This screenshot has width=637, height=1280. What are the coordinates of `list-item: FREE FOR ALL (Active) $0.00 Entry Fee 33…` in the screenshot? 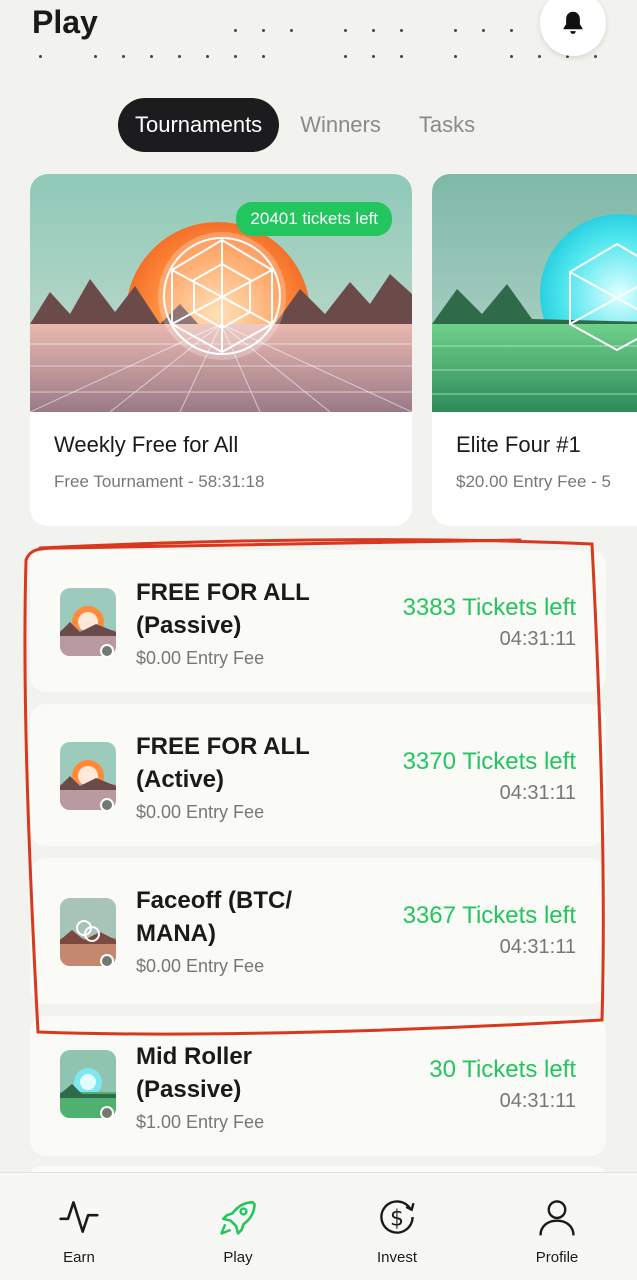 It's located at (318, 775).